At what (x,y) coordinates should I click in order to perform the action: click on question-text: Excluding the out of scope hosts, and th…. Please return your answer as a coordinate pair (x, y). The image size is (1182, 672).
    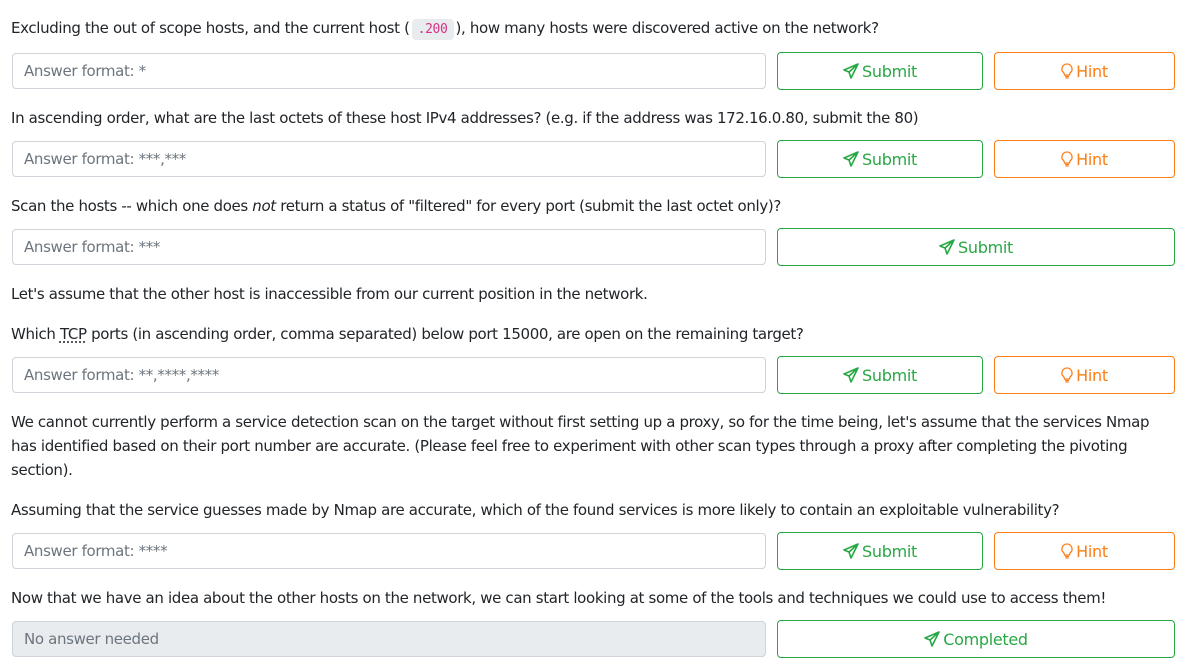
    Looking at the image, I should click on (210, 28).